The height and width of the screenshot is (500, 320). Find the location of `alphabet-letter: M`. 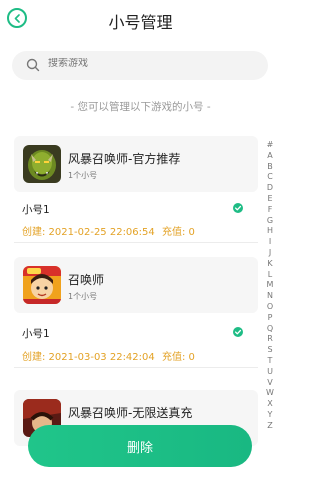

alphabet-letter: M is located at coordinates (270, 285).